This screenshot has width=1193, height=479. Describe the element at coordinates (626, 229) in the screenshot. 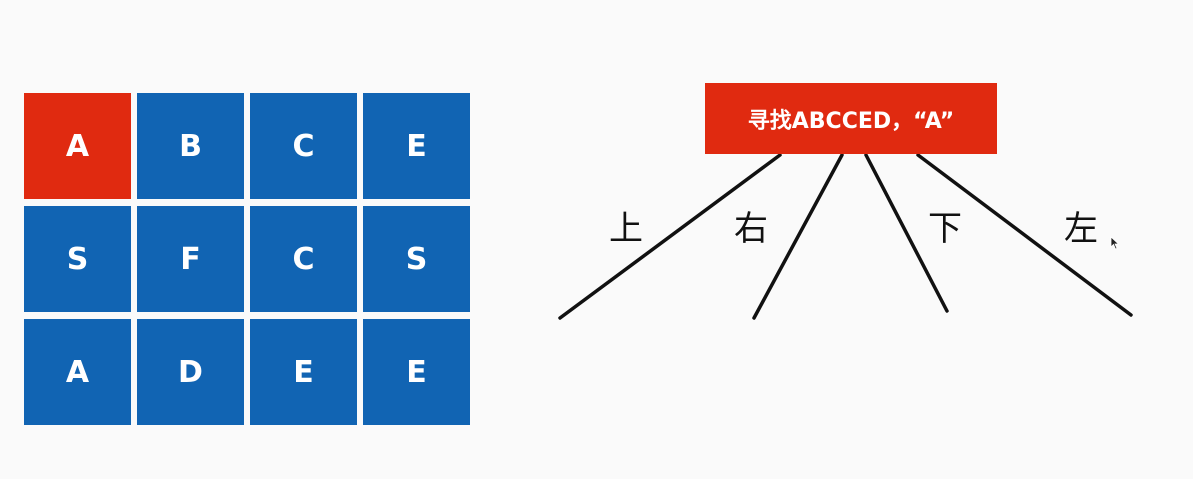

I see `branch-label-up: 上` at that location.